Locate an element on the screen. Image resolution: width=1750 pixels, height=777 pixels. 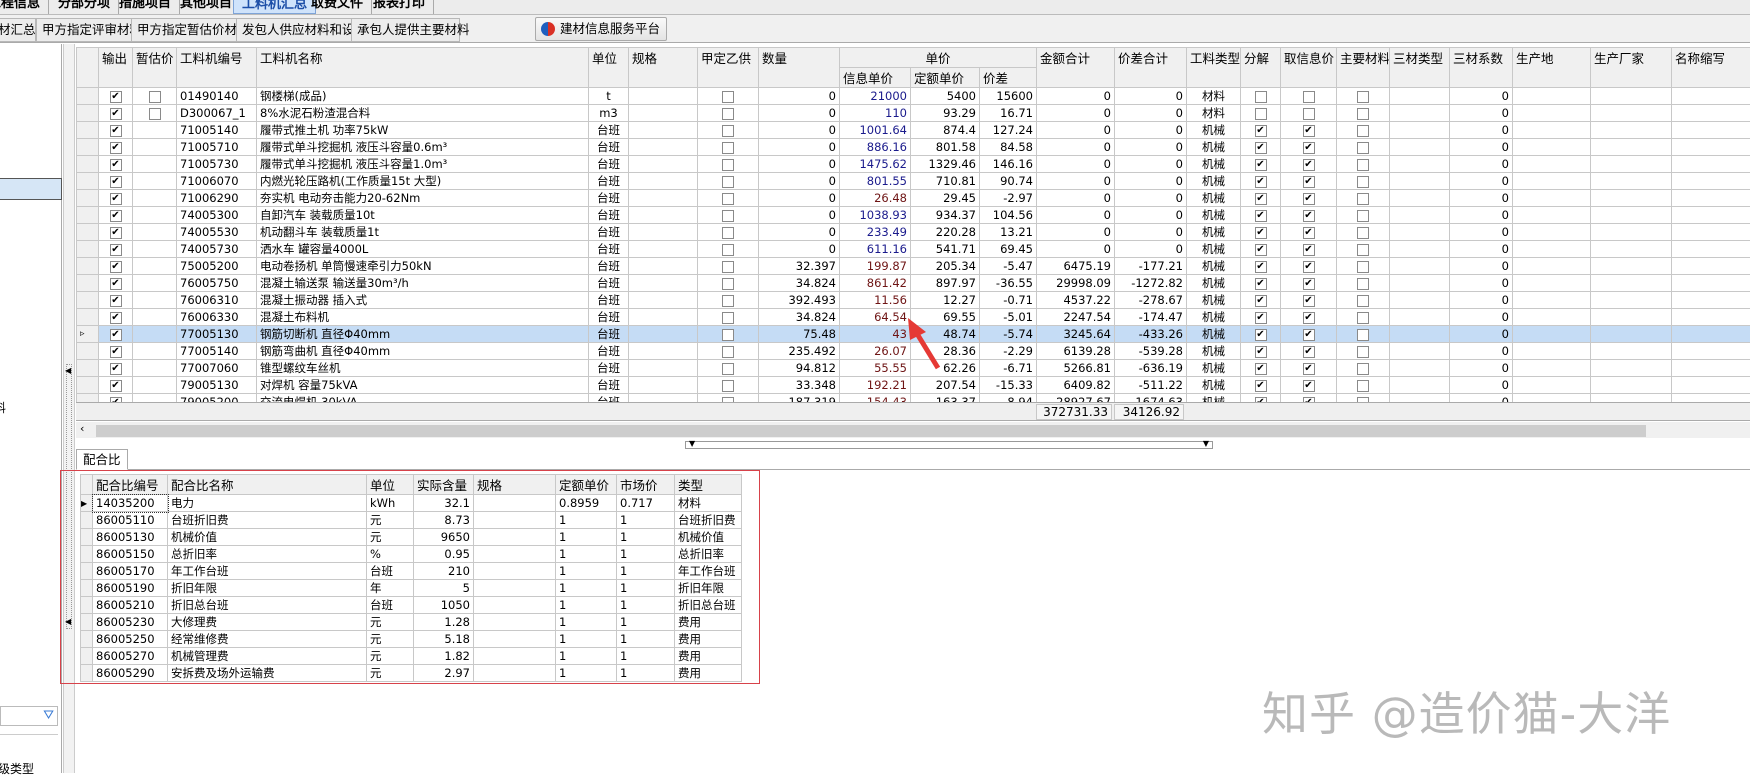
header-output: 输出 is located at coordinates (116, 68).